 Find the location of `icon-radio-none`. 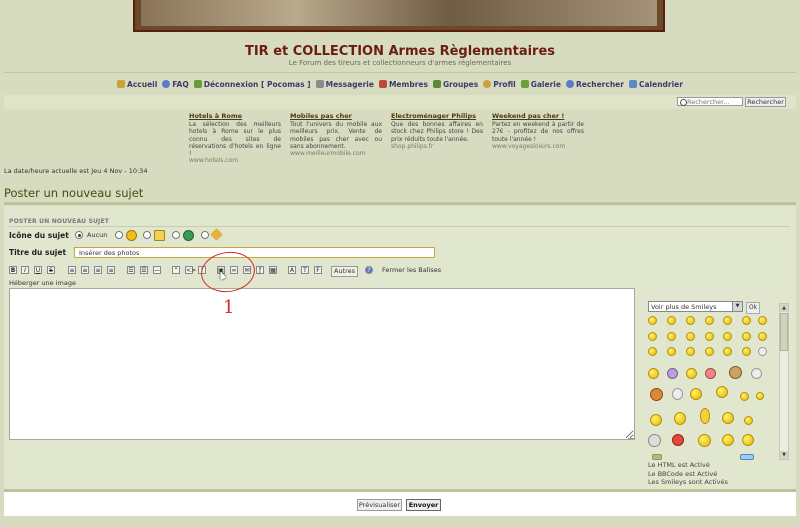

icon-radio-none is located at coordinates (79, 235).